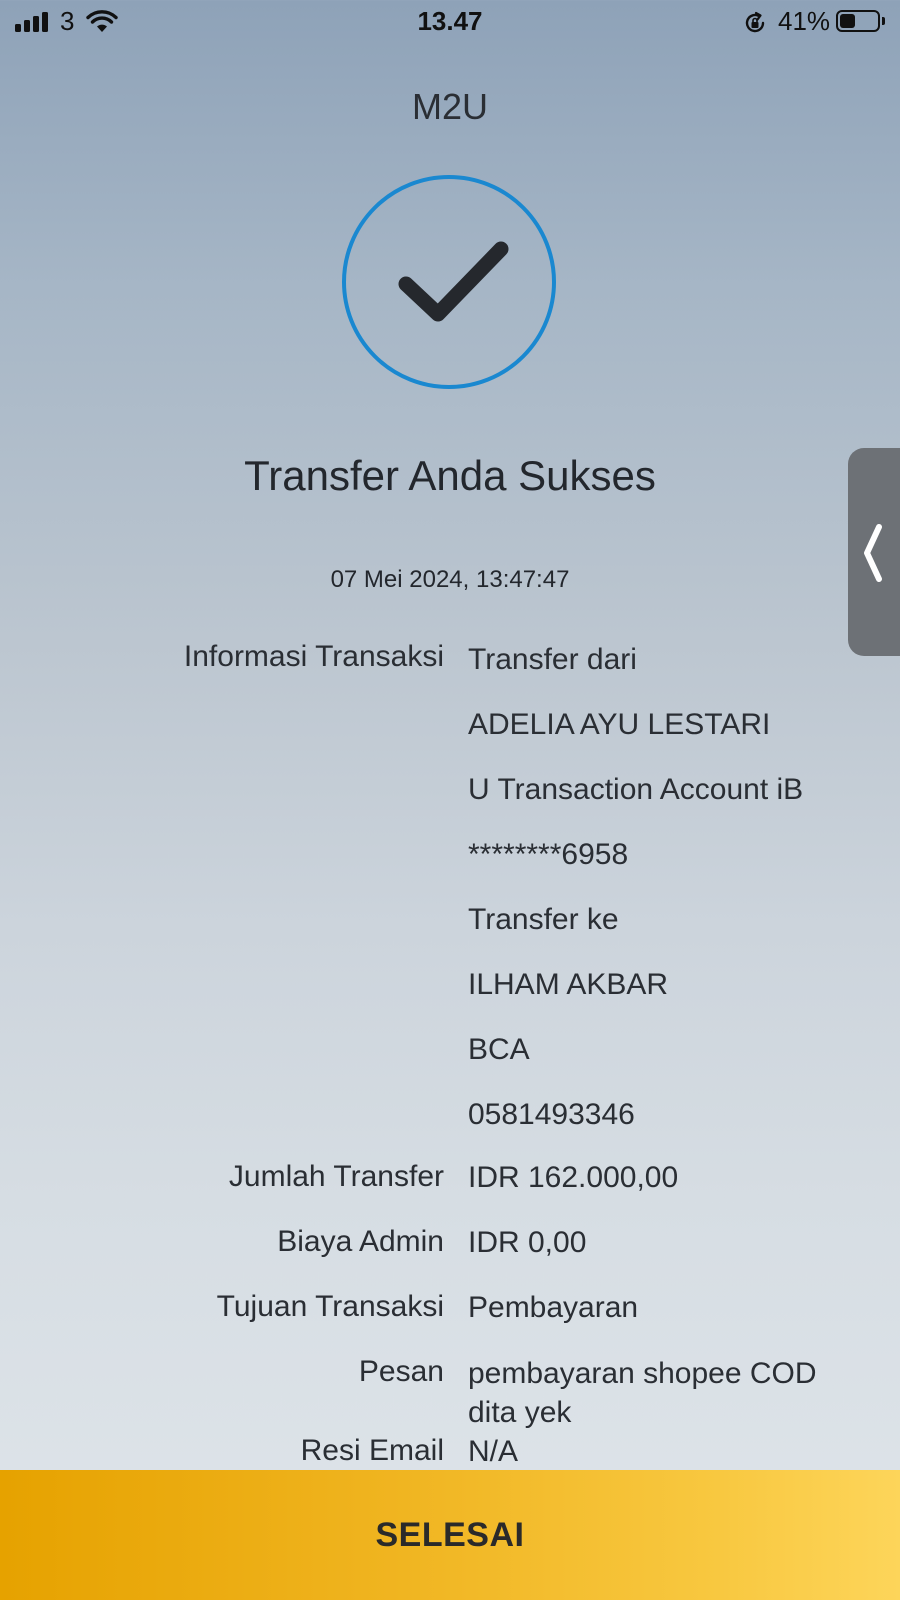 This screenshot has height=1600, width=900. What do you see at coordinates (449, 106) in the screenshot?
I see `app-title: M2U` at bounding box center [449, 106].